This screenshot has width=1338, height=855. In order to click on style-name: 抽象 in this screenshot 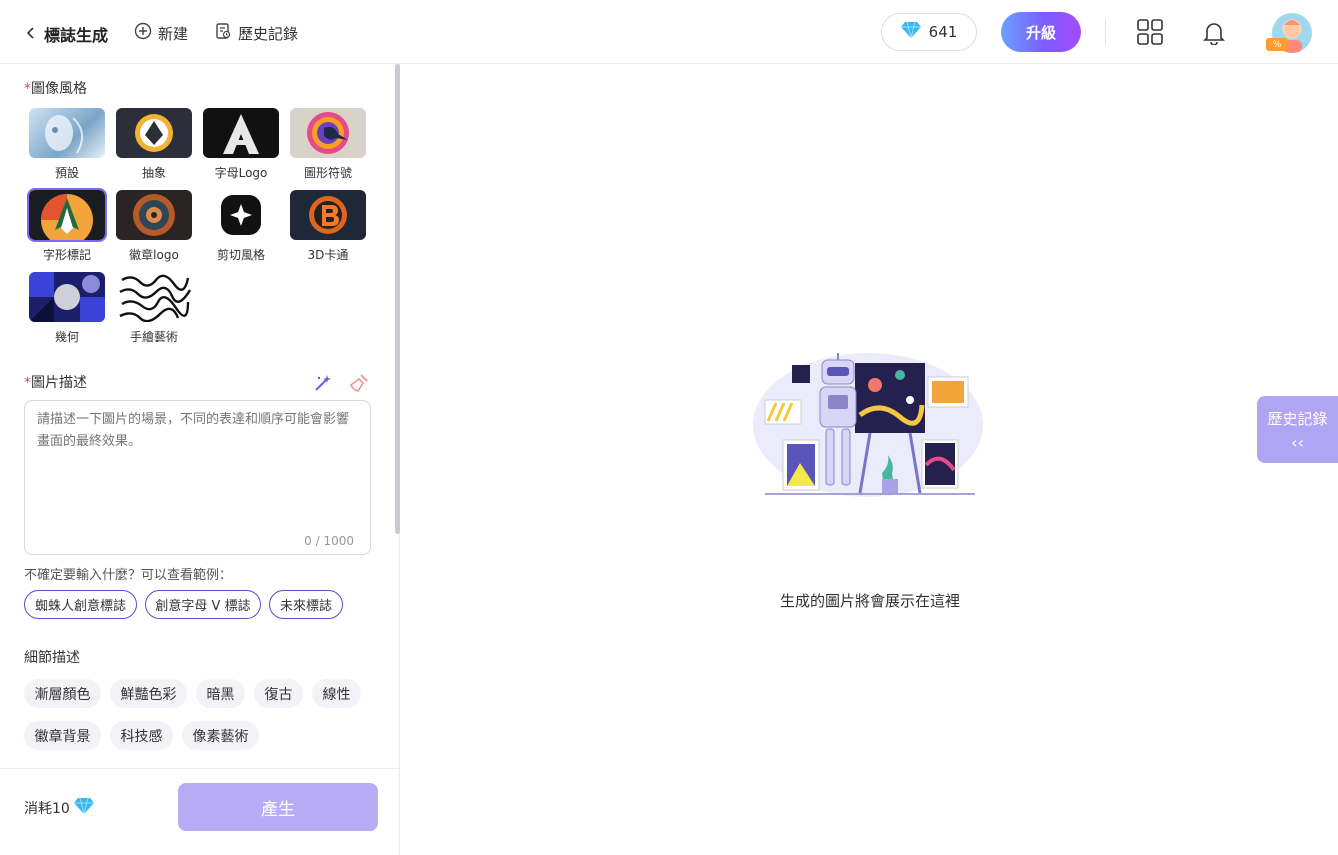, I will do `click(153, 173)`.